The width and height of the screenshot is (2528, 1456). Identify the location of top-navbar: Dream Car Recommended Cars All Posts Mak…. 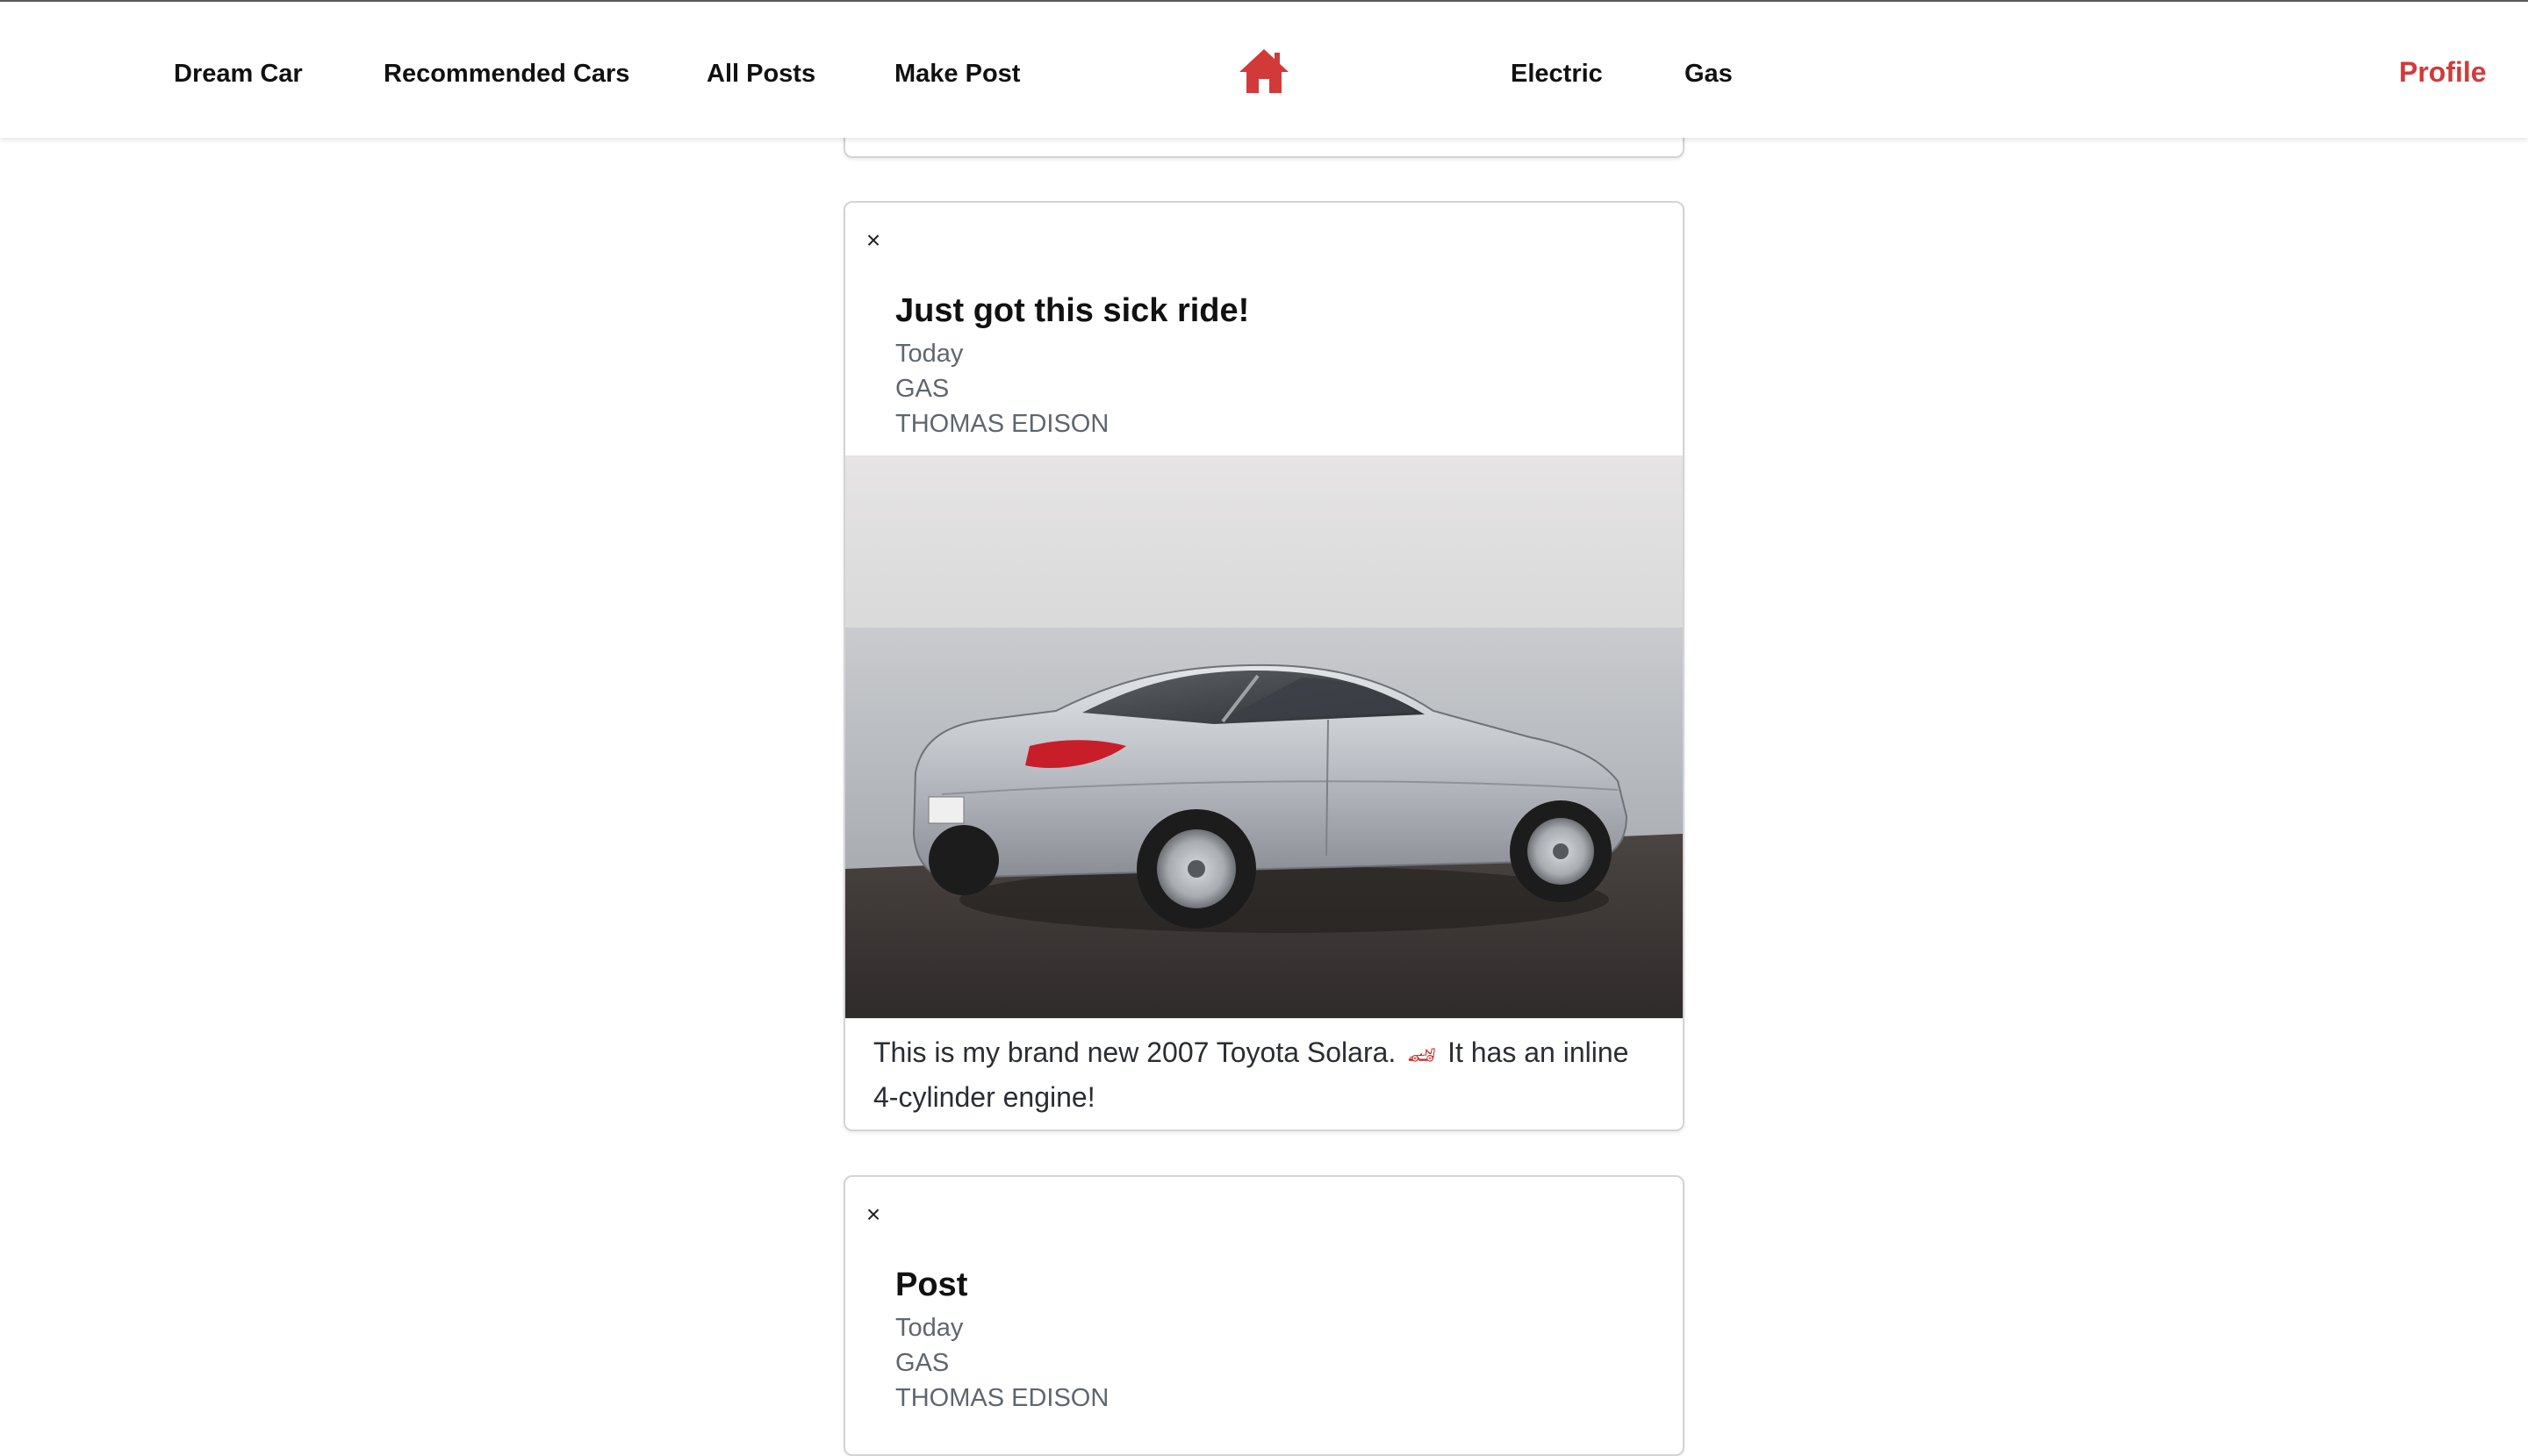
(1264, 69).